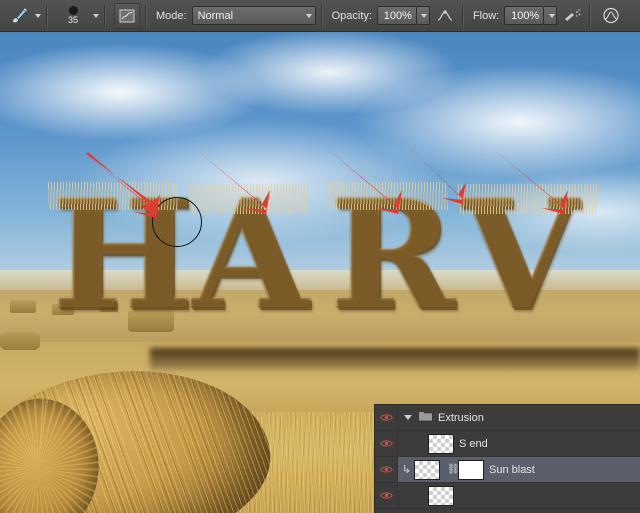 The width and height of the screenshot is (640, 513). I want to click on folder-icon, so click(425, 417).